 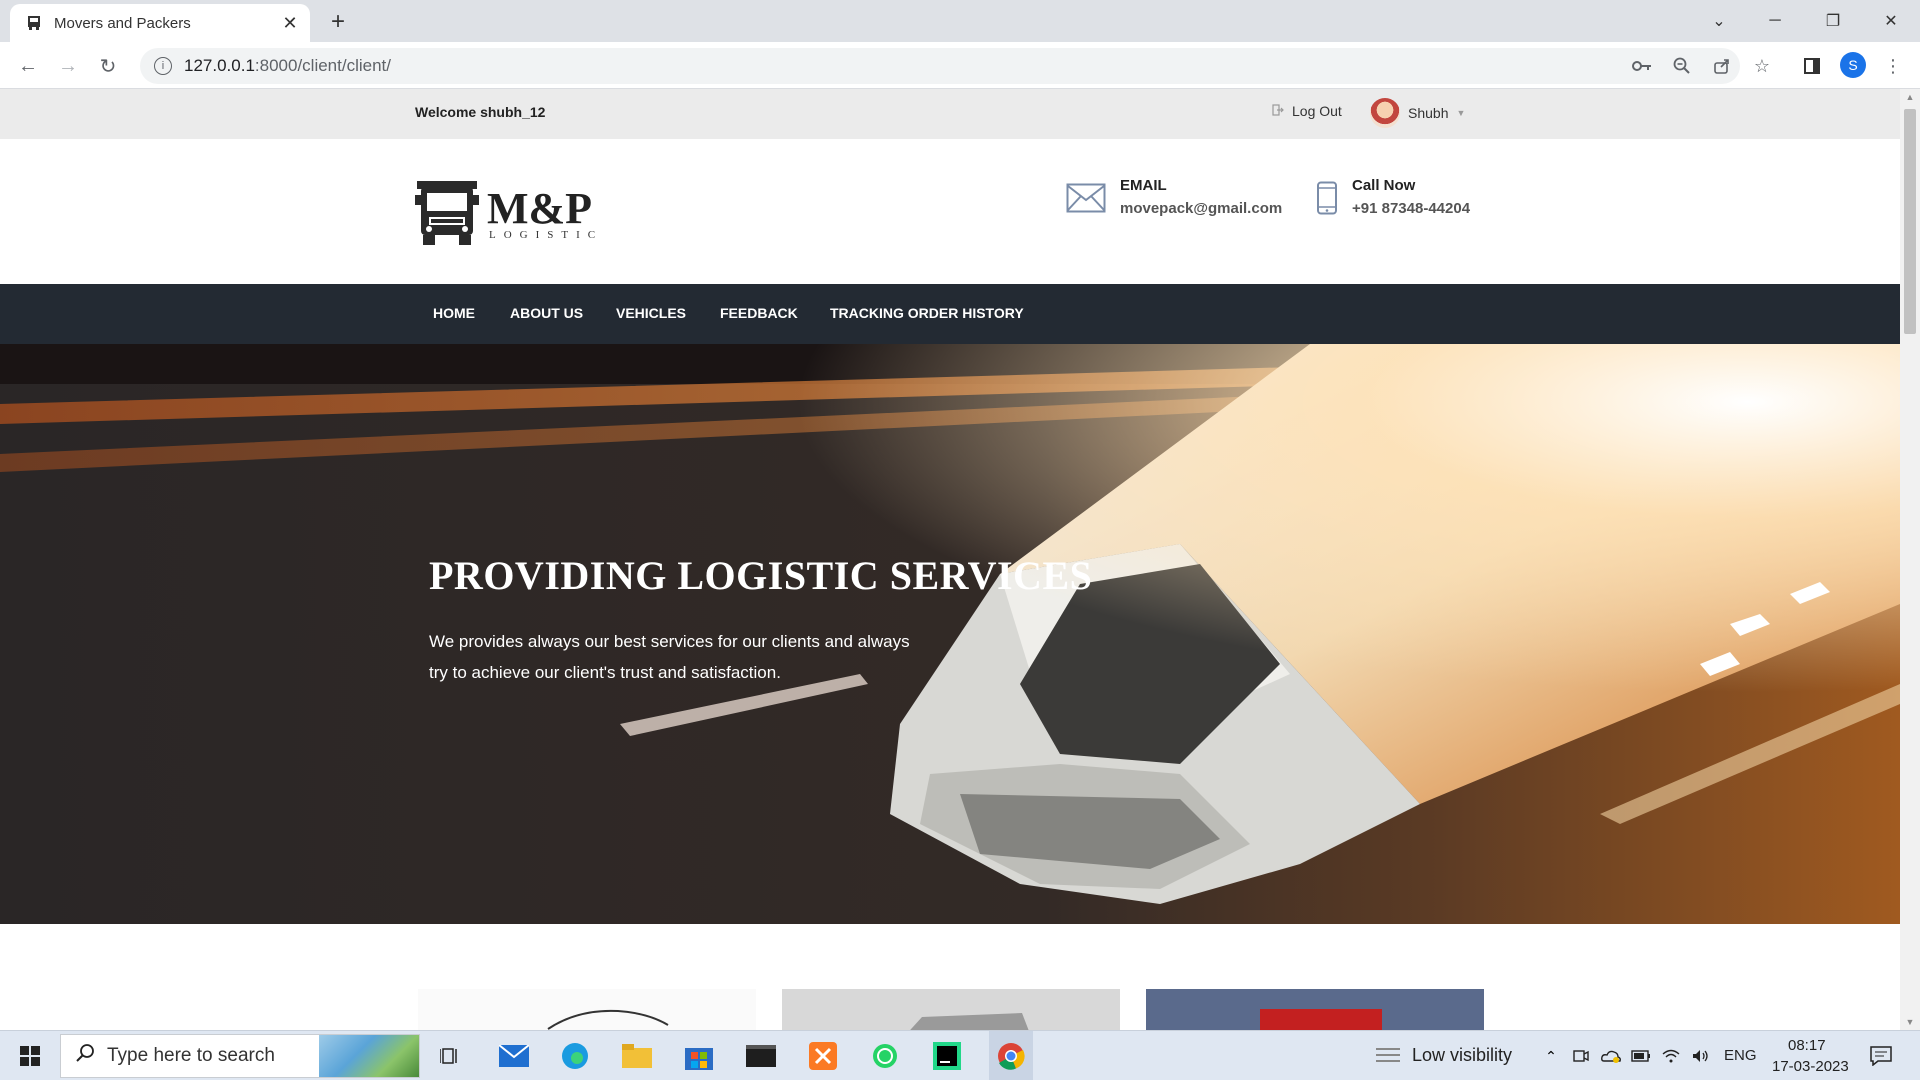 I want to click on terminal-app-icon, so click(x=761, y=1055).